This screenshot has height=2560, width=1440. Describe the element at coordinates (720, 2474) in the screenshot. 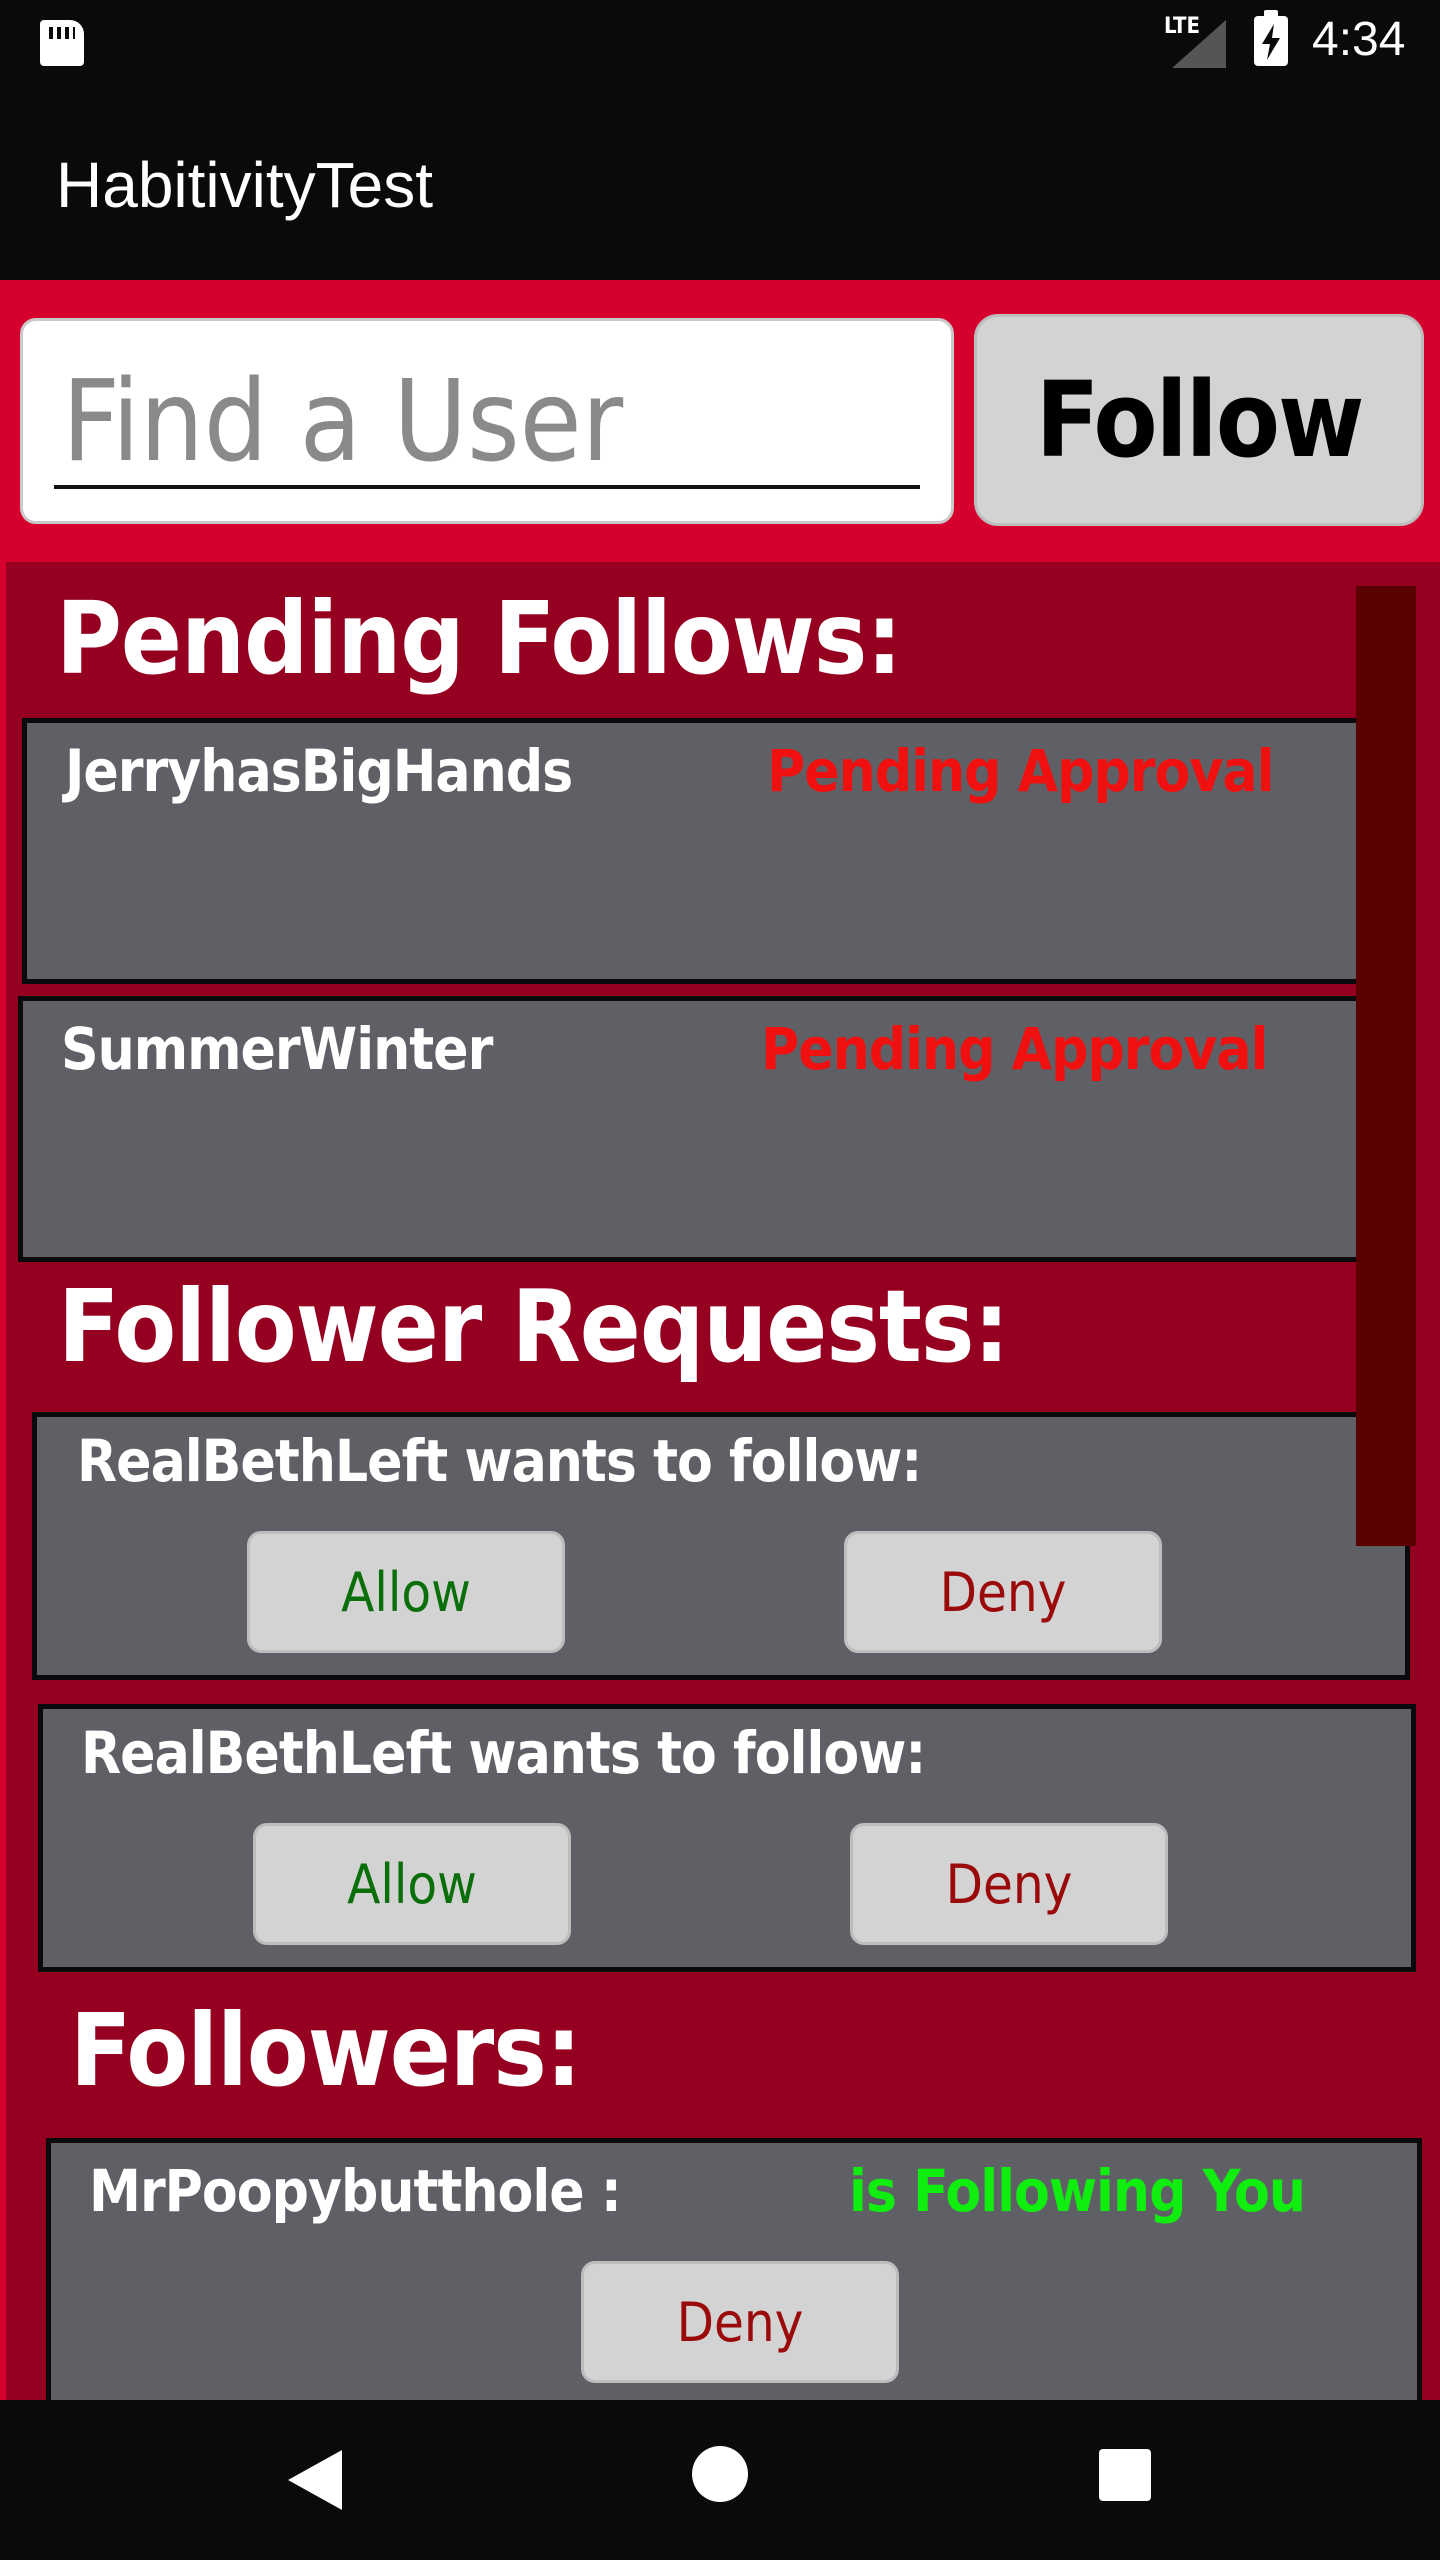

I see `home-icon` at that location.